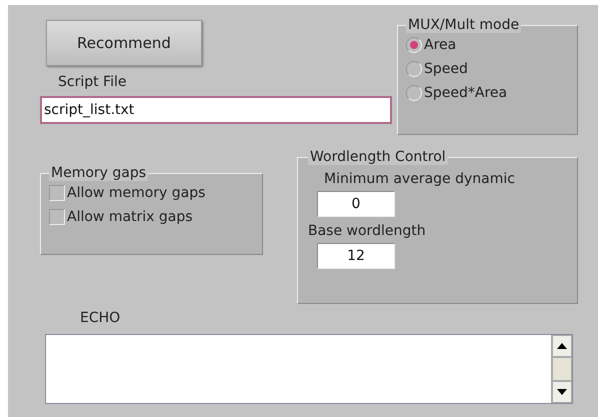 The height and width of the screenshot is (417, 598). What do you see at coordinates (216, 110) in the screenshot?
I see `script-file-field: script_list.txt` at bounding box center [216, 110].